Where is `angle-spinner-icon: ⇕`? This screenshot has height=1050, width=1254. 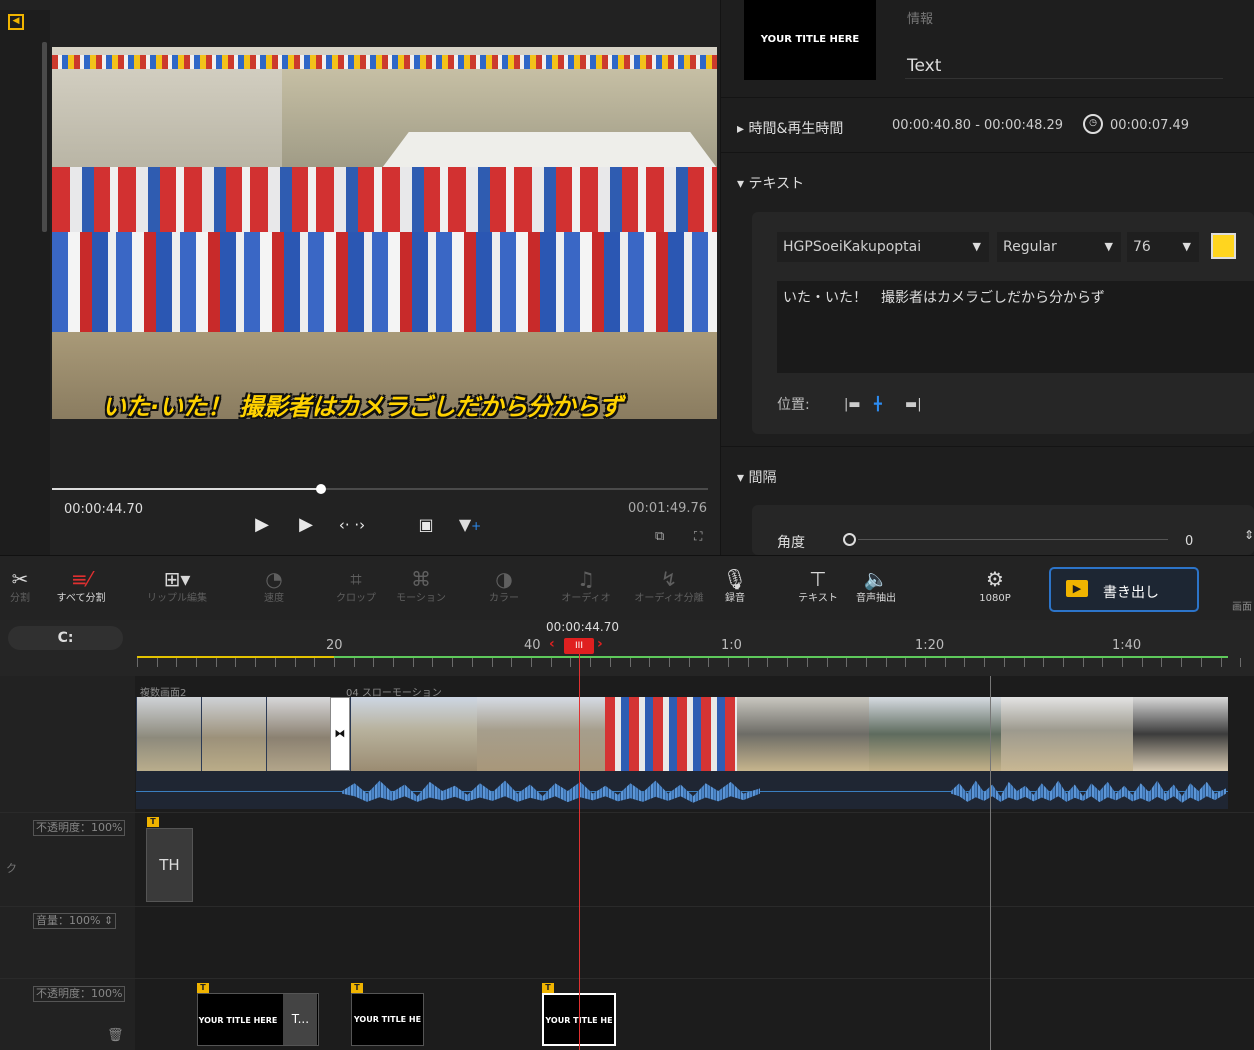
angle-spinner-icon: ⇕ is located at coordinates (1249, 535).